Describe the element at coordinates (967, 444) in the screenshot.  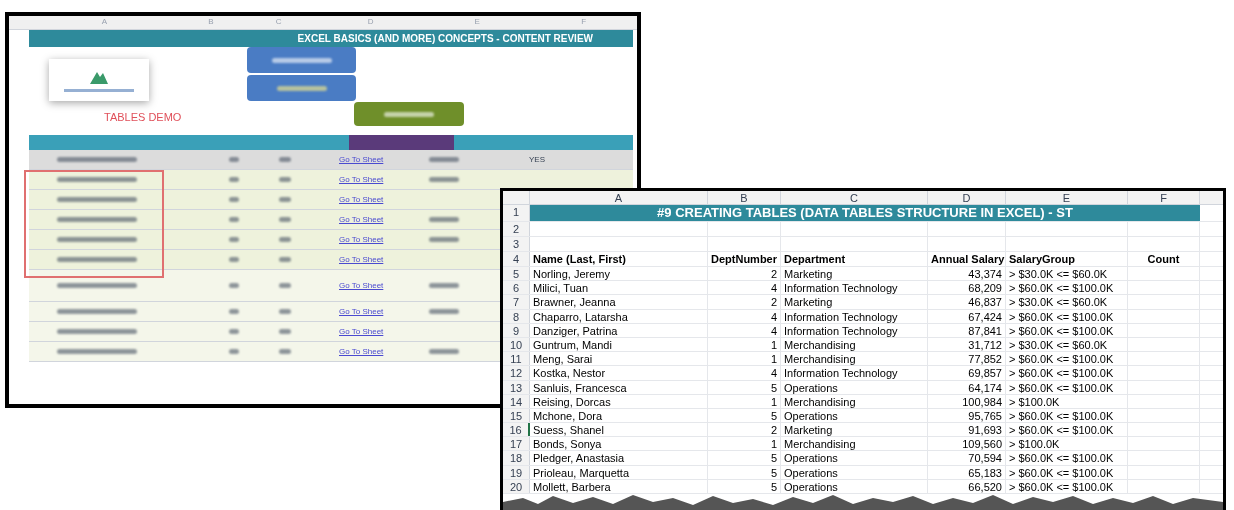
I see `table-cell: 109,560` at that location.